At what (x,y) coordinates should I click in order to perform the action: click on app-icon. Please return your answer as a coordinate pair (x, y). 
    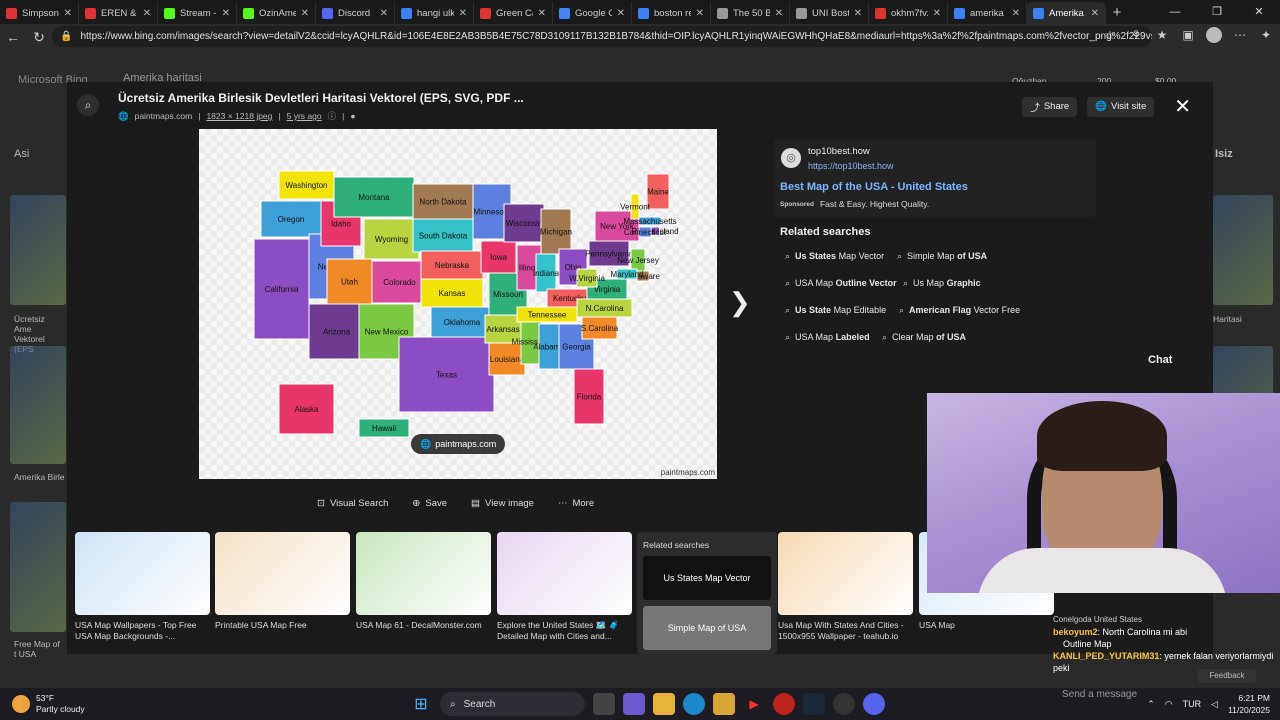
    Looking at the image, I should click on (784, 704).